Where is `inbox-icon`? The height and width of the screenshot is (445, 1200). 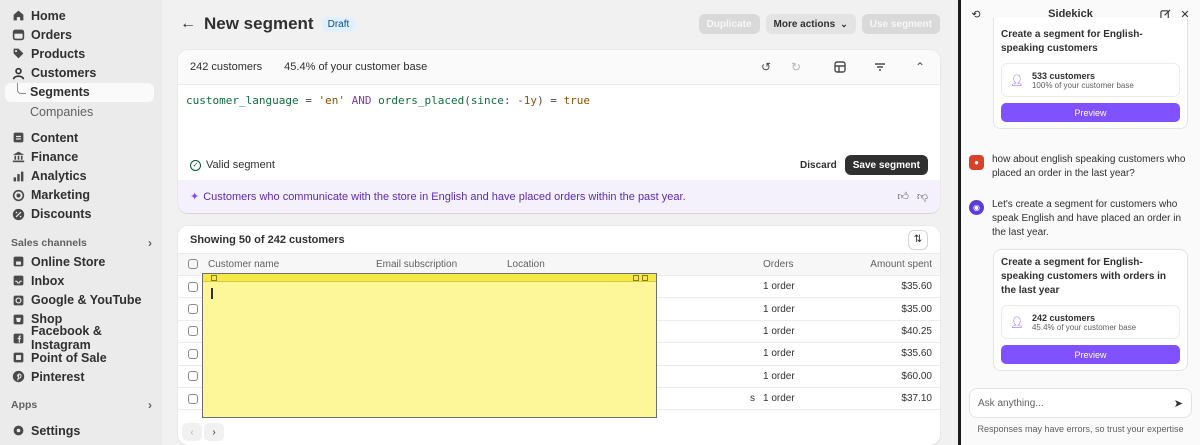
inbox-icon is located at coordinates (18, 280).